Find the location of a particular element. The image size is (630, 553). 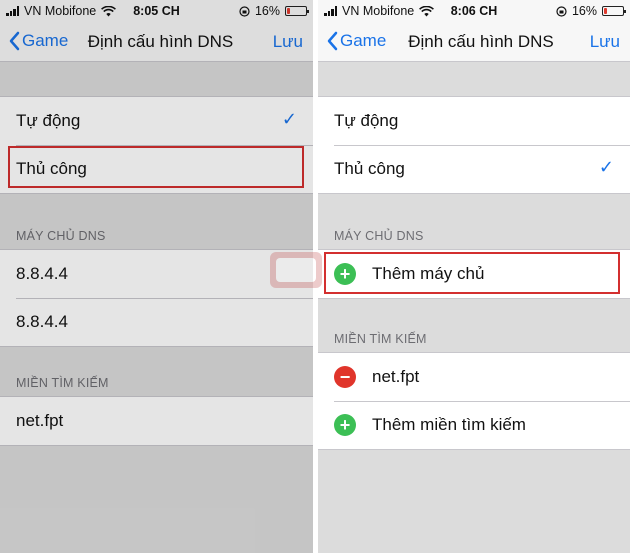

option-automatic: Tự động ✓ is located at coordinates (156, 121).